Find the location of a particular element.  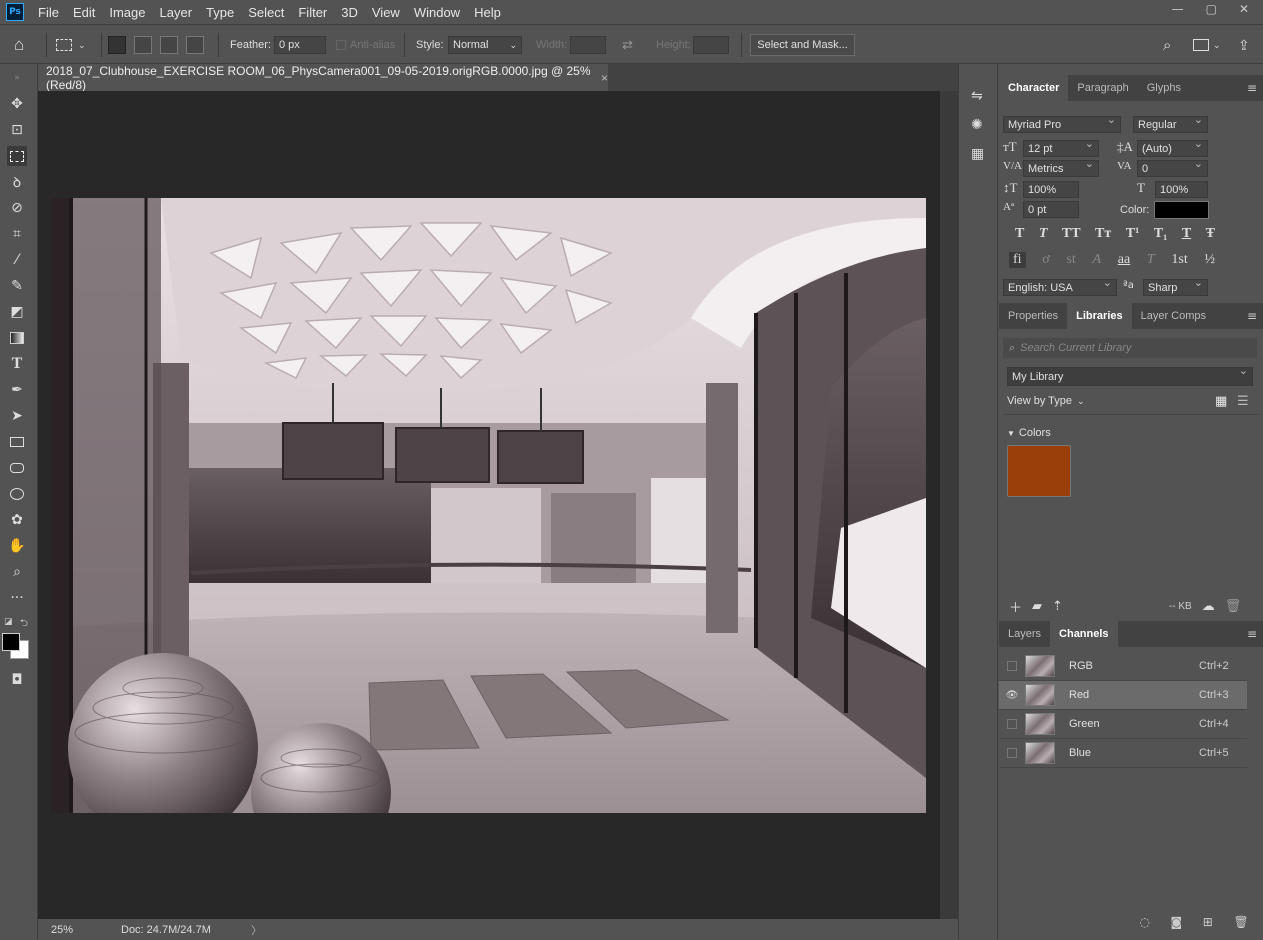

tab-layers: Layers is located at coordinates (1024, 634).